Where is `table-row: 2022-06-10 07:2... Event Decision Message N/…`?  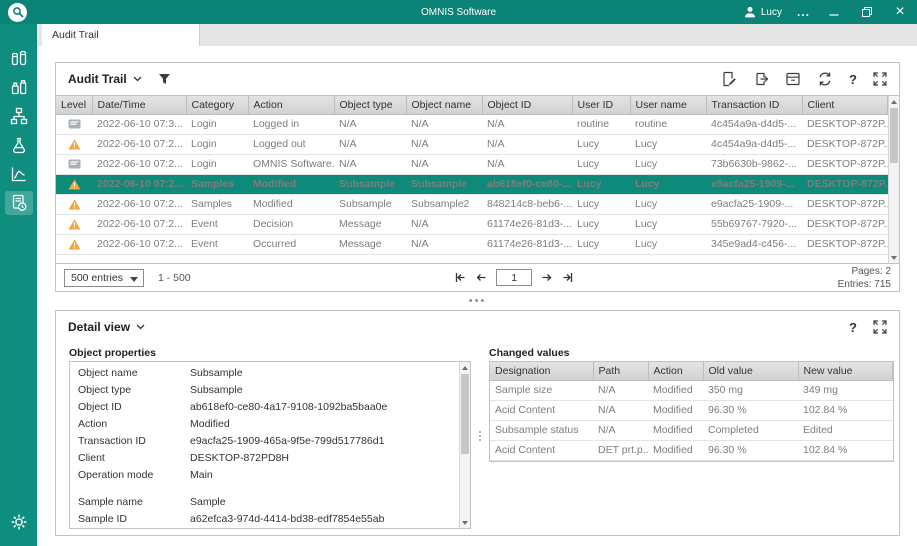
table-row: 2022-06-10 07:2... Event Decision Message N/… is located at coordinates (472, 224).